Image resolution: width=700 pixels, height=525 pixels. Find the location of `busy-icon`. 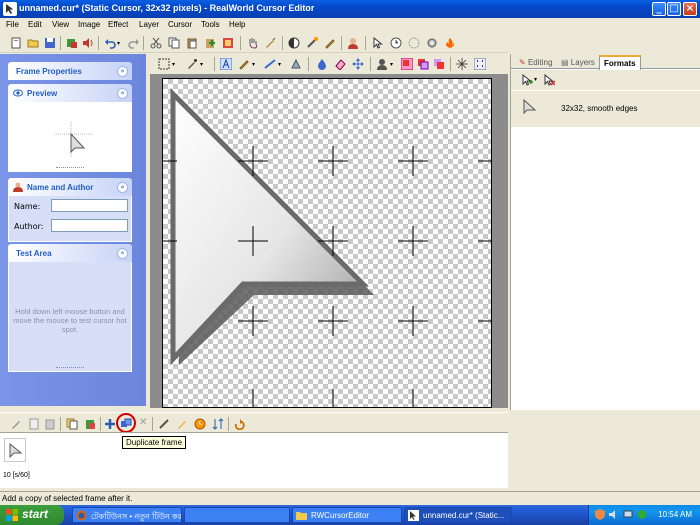

busy-icon is located at coordinates (414, 43).